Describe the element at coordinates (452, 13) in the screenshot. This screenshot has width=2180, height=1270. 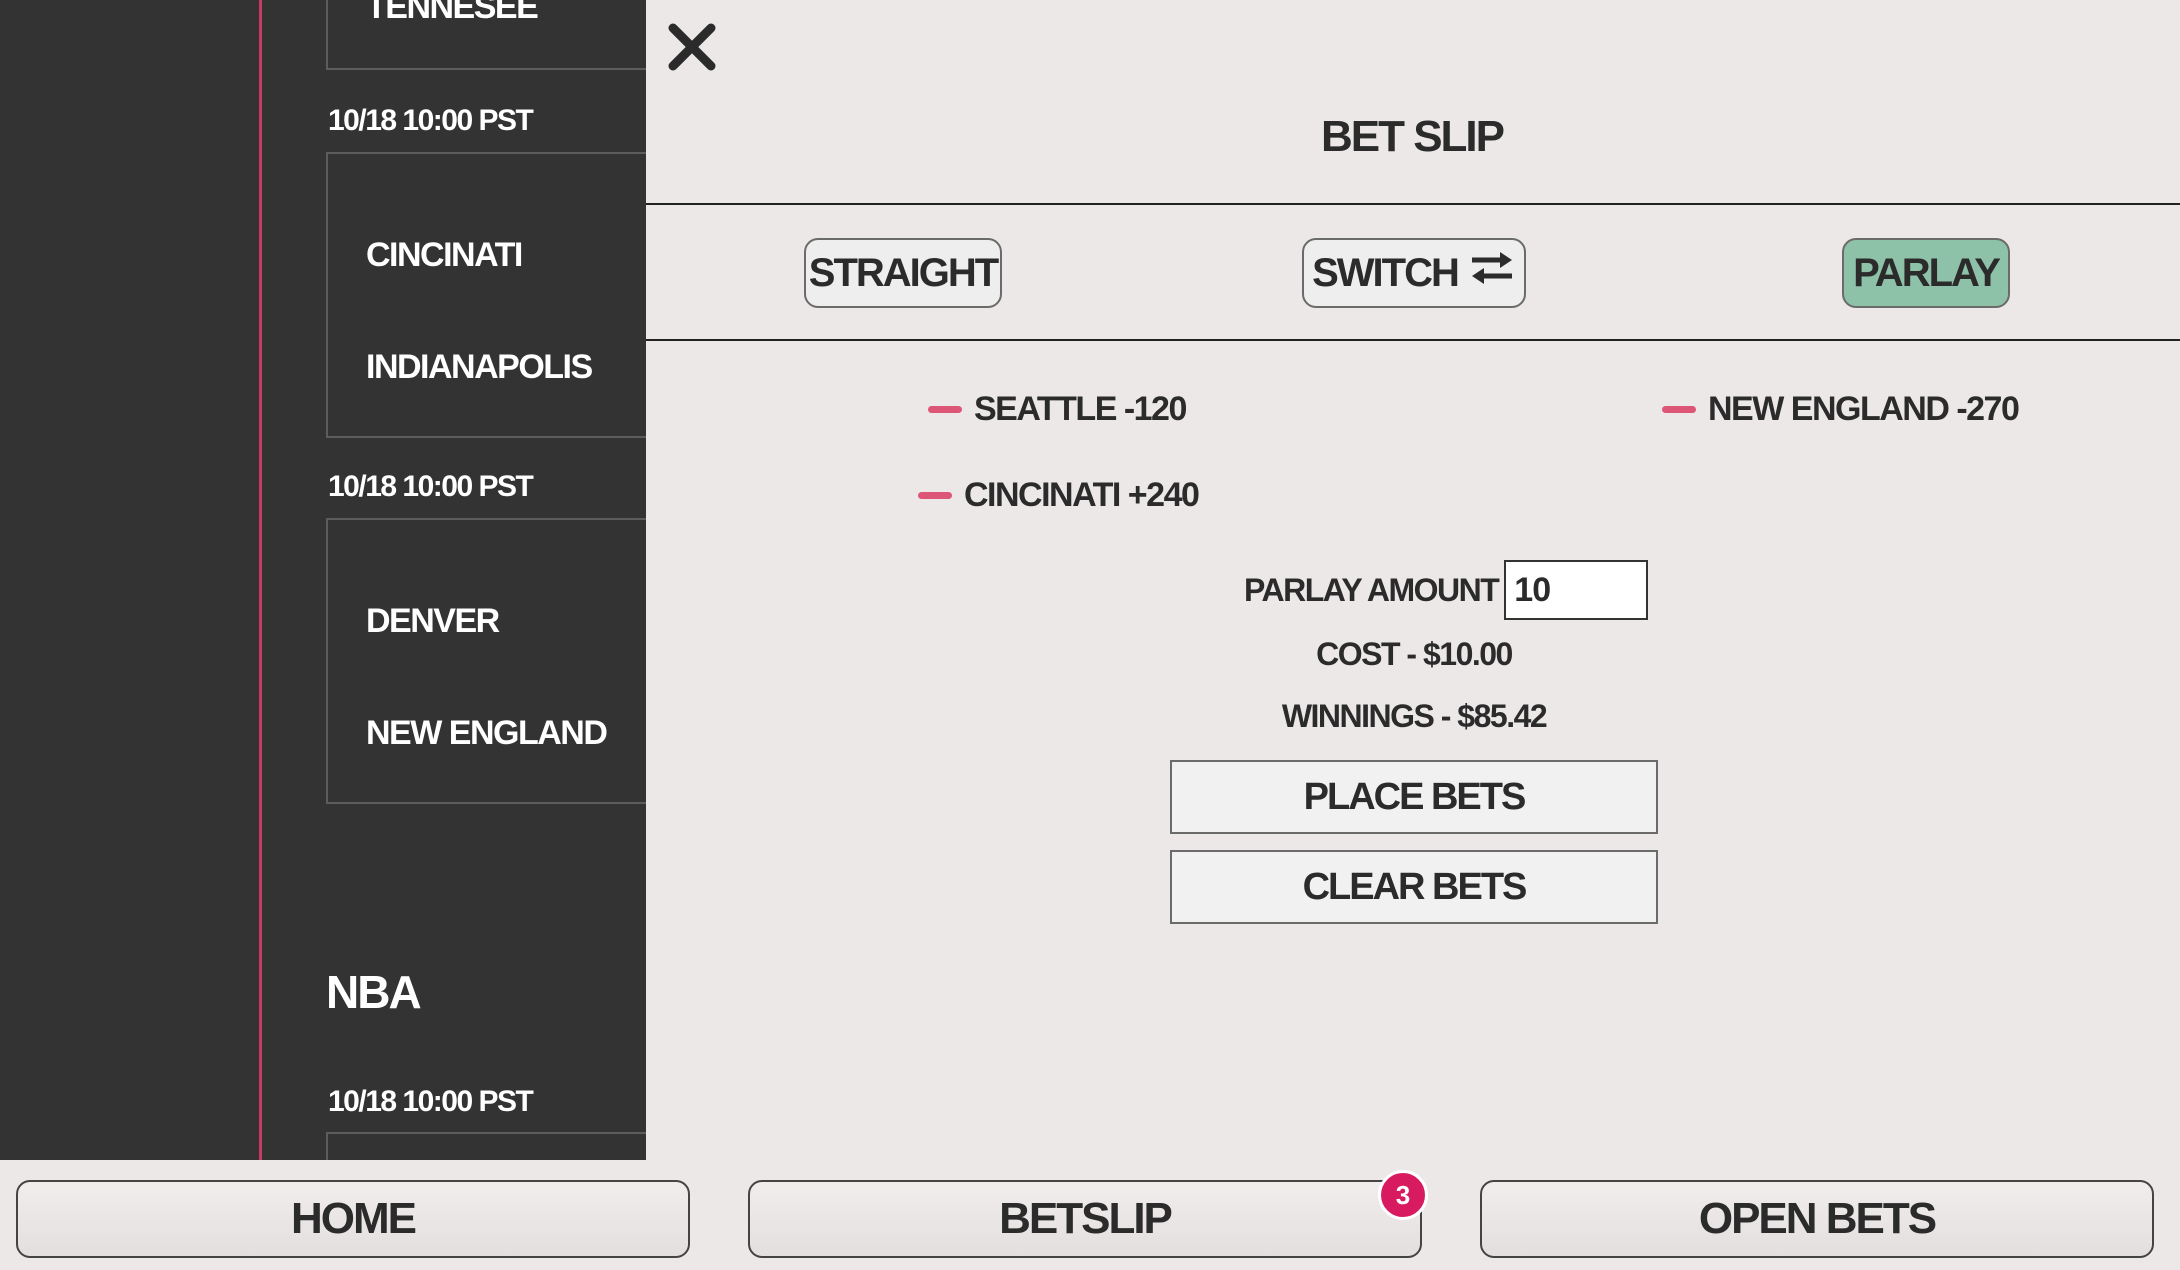
I see `team-label: TENNESEE` at that location.